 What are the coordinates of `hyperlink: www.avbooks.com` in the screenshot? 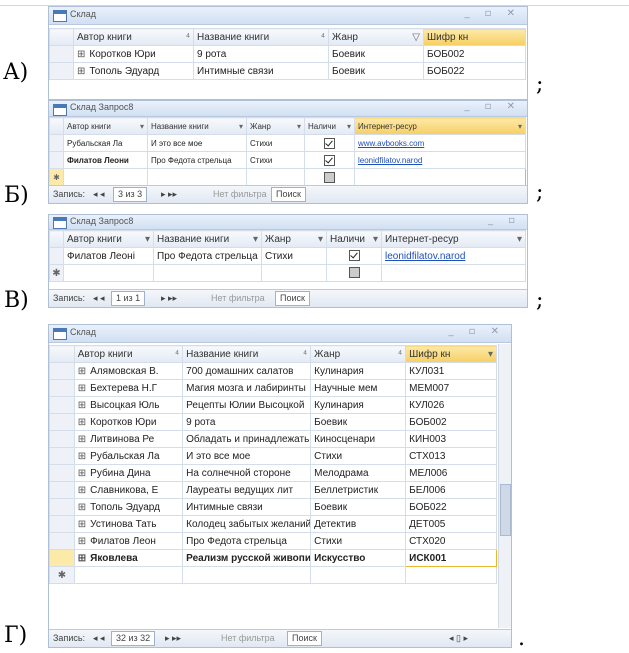 It's located at (391, 143).